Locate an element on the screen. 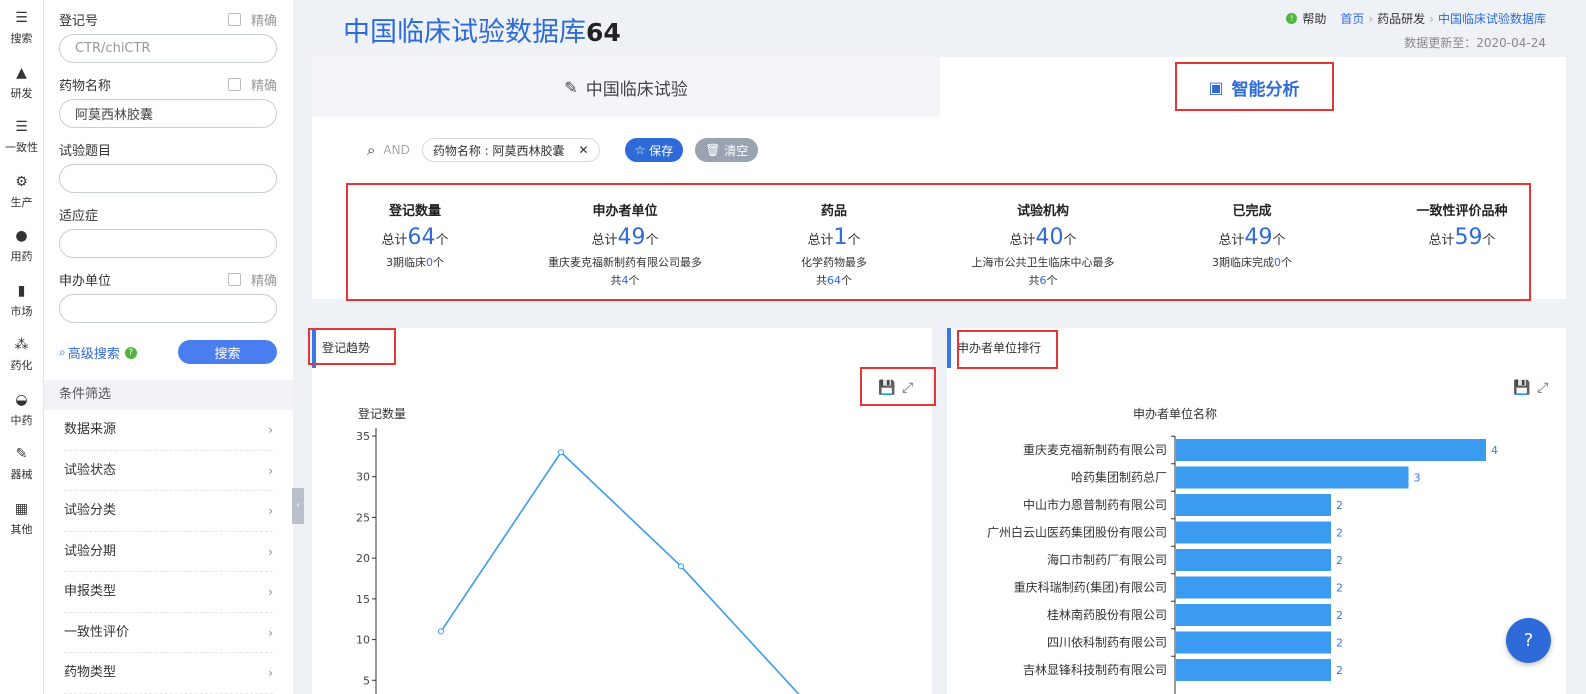 The height and width of the screenshot is (694, 1586). help-icon: ? is located at coordinates (130, 352).